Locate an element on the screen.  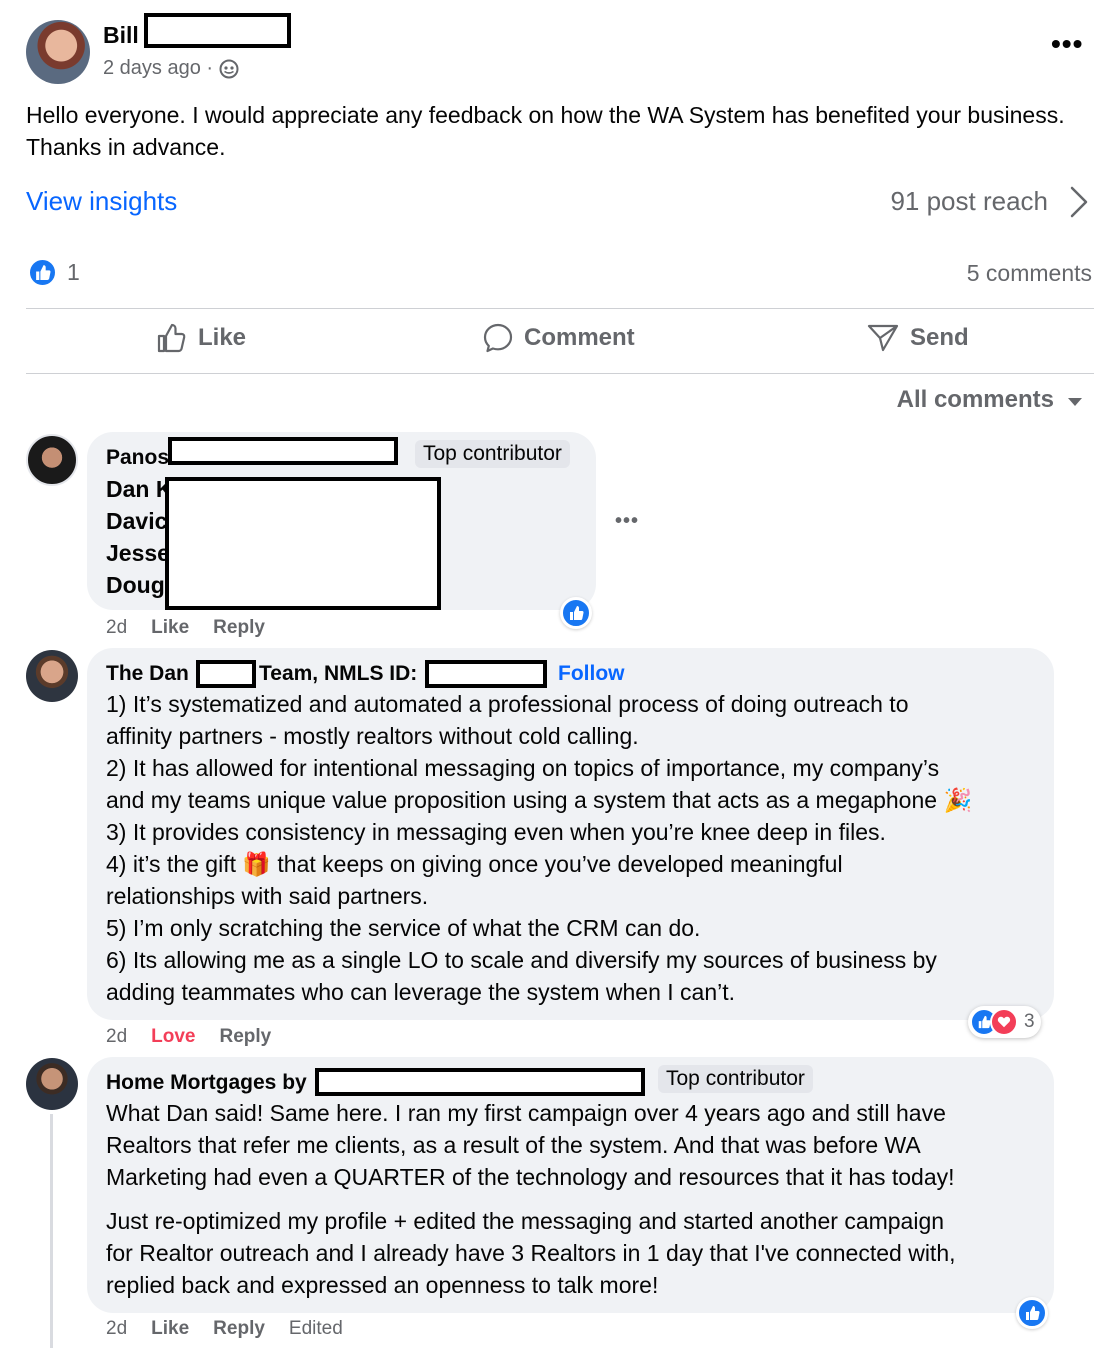
commenter-name-suffix: Team, NMLS ID: is located at coordinates (338, 674).